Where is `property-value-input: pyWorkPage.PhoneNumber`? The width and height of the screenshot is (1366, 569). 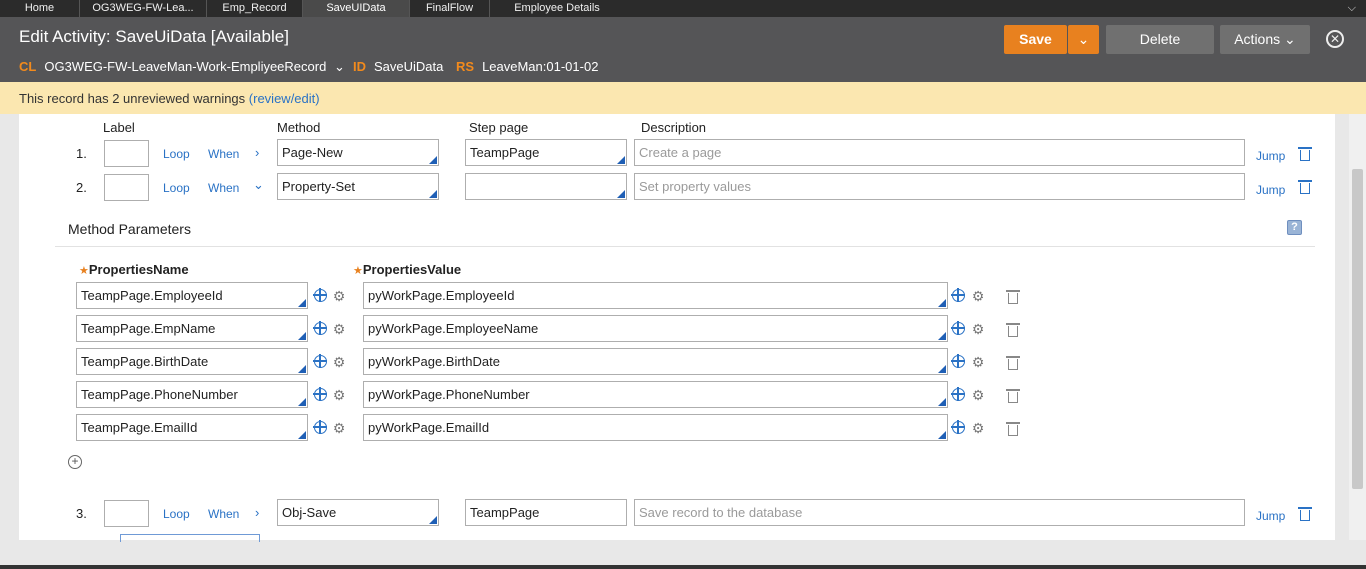
property-value-input: pyWorkPage.PhoneNumber is located at coordinates (655, 394).